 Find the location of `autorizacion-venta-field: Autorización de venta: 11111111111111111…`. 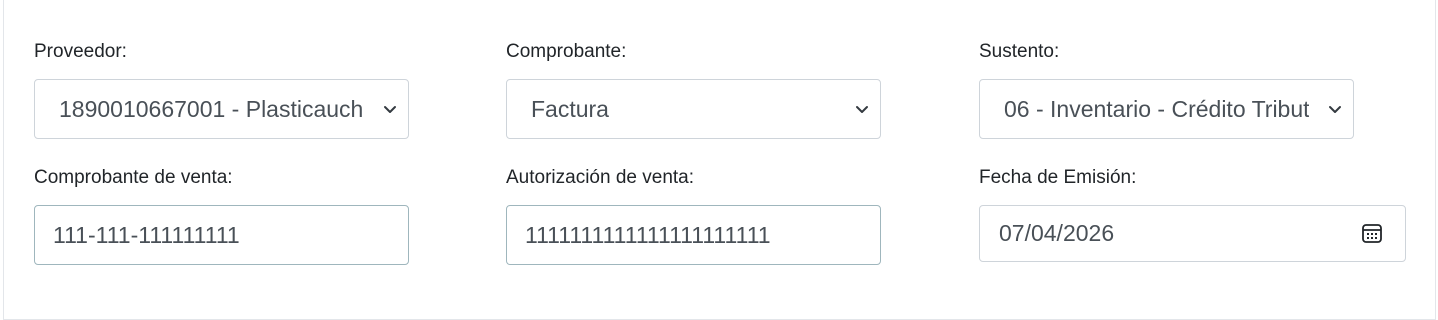

autorizacion-venta-field: Autorización de venta: 11111111111111111… is located at coordinates (694, 216).